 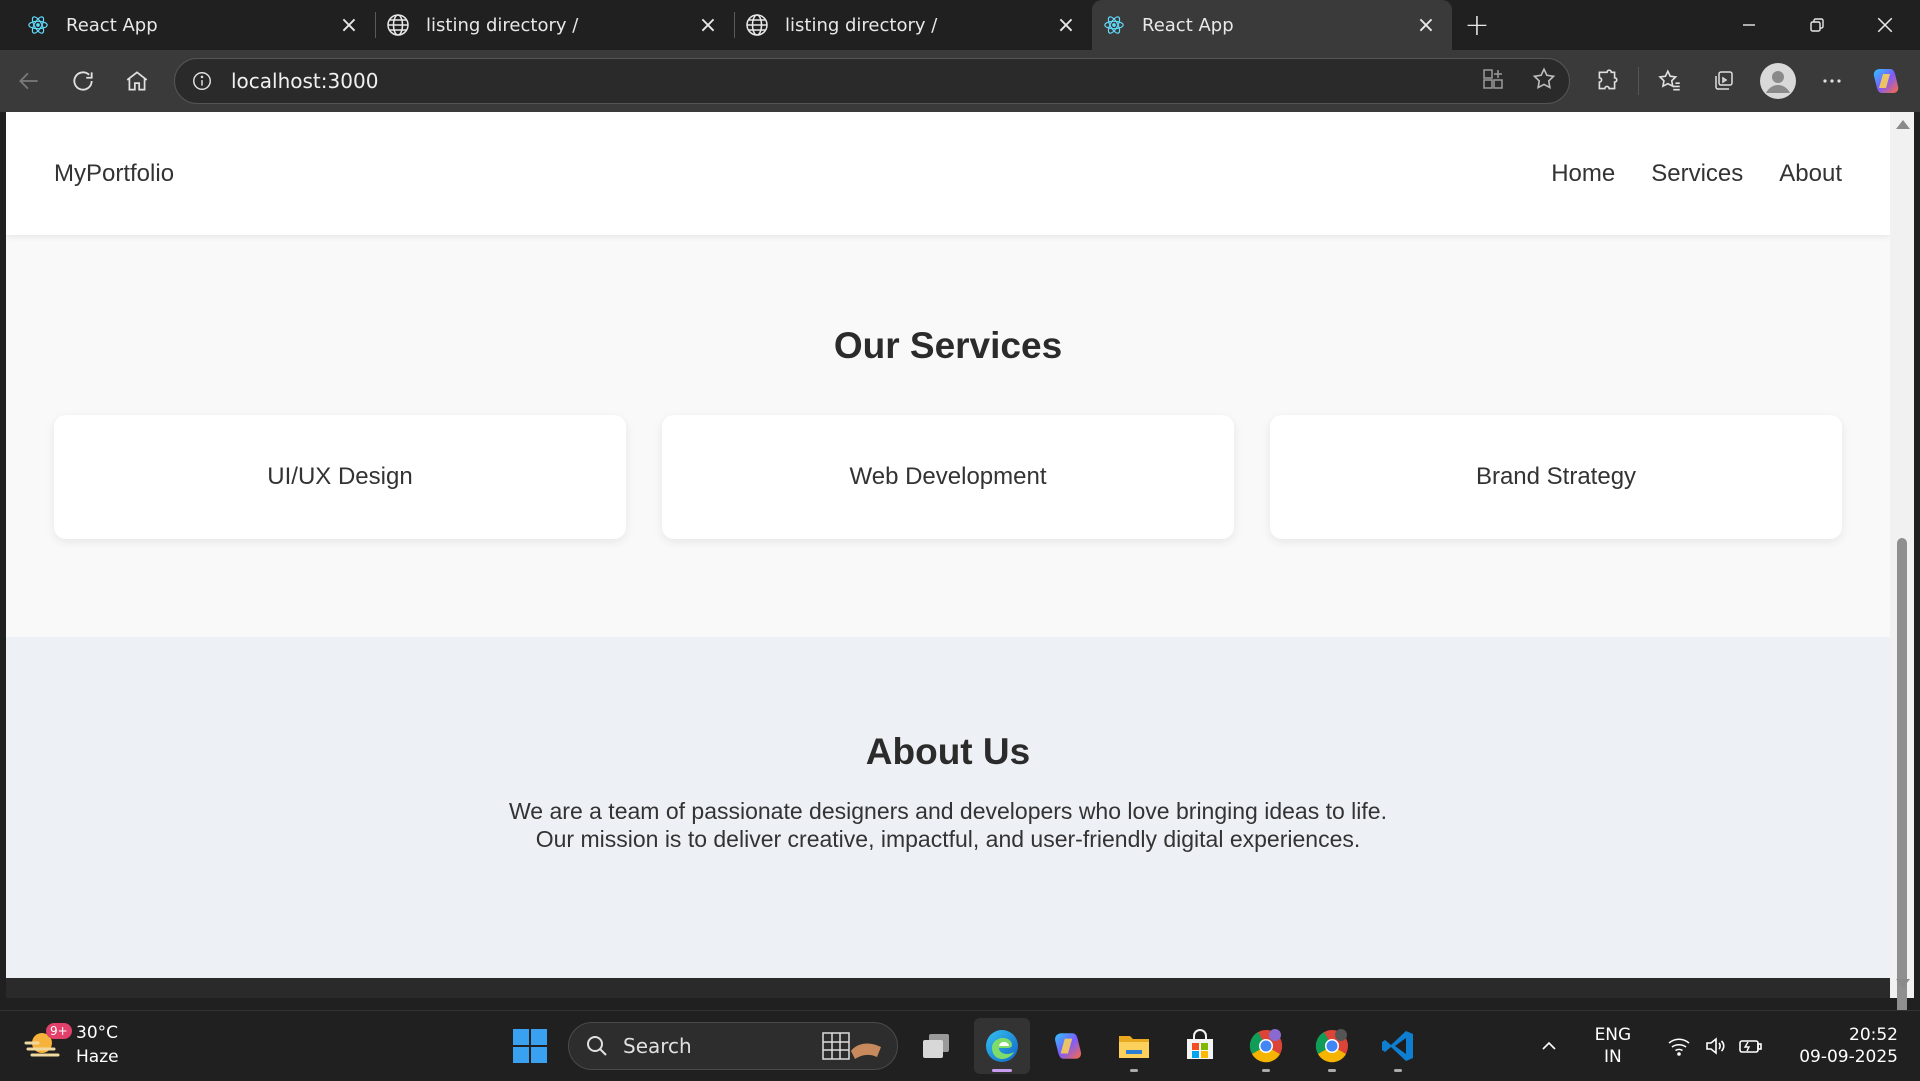 I want to click on lang-code: ENG, so click(x=1613, y=1035).